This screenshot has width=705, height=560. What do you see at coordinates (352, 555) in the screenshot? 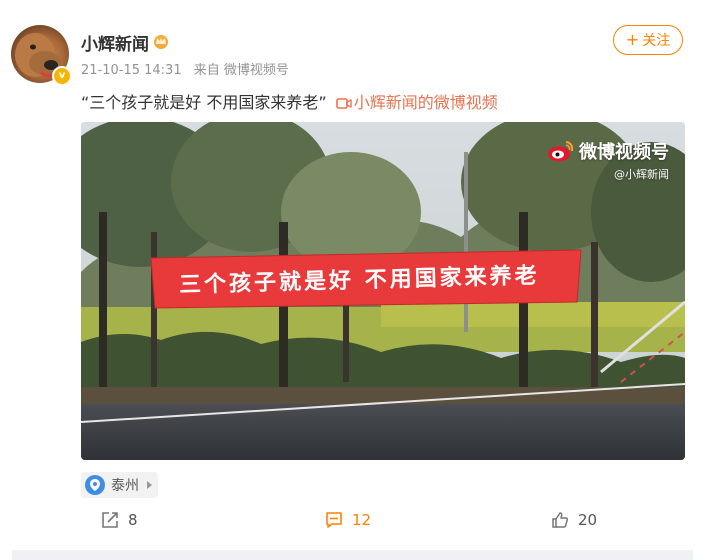
I see `card-divider` at bounding box center [352, 555].